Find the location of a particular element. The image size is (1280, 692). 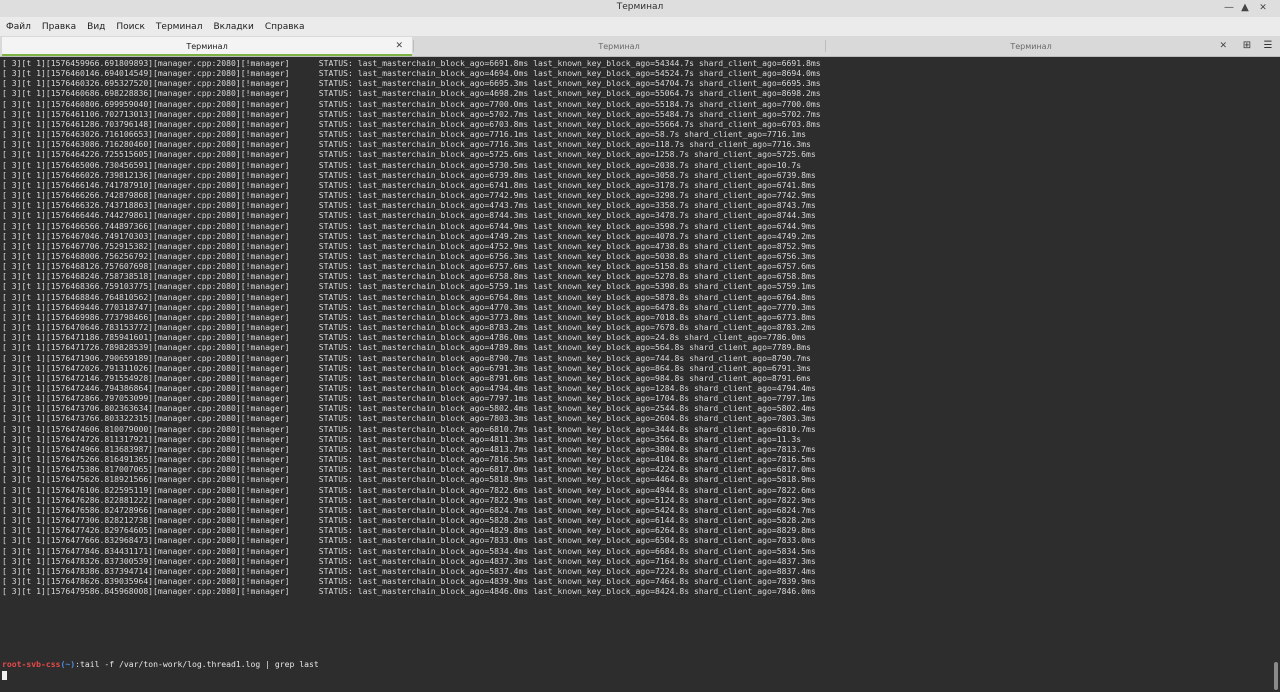

menu-view: Вид is located at coordinates (95, 27).